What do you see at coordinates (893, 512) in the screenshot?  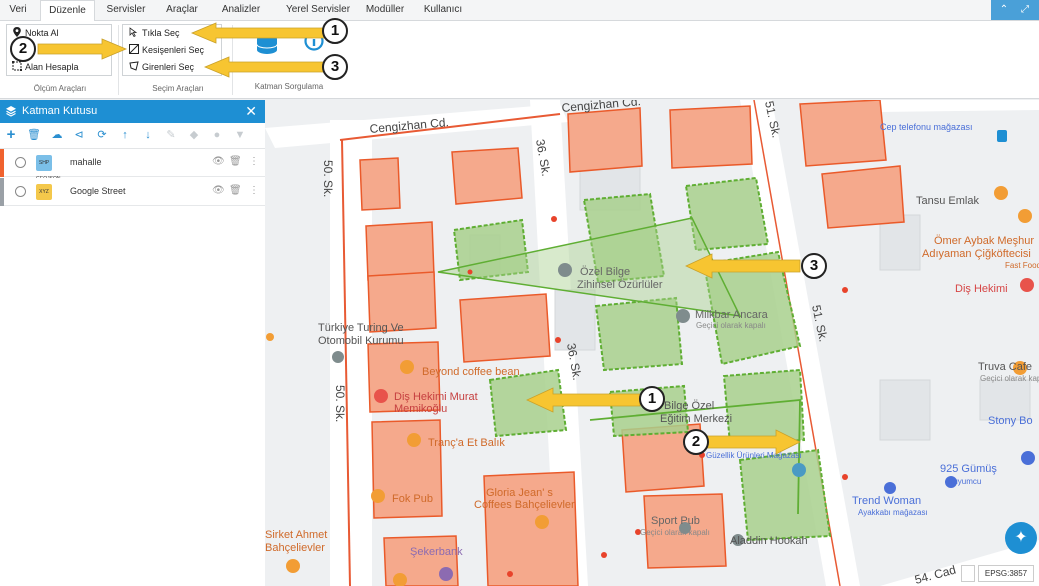 I see `poi-label: Ayakkabı mağazası` at bounding box center [893, 512].